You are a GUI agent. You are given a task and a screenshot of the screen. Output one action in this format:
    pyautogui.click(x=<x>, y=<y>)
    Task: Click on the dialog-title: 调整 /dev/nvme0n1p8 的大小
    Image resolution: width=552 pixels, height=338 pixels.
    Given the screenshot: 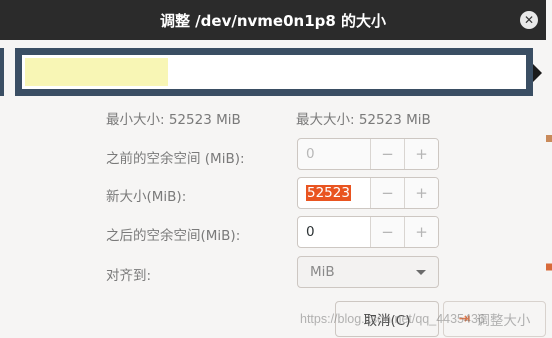 What is the action you would take?
    pyautogui.click(x=273, y=20)
    